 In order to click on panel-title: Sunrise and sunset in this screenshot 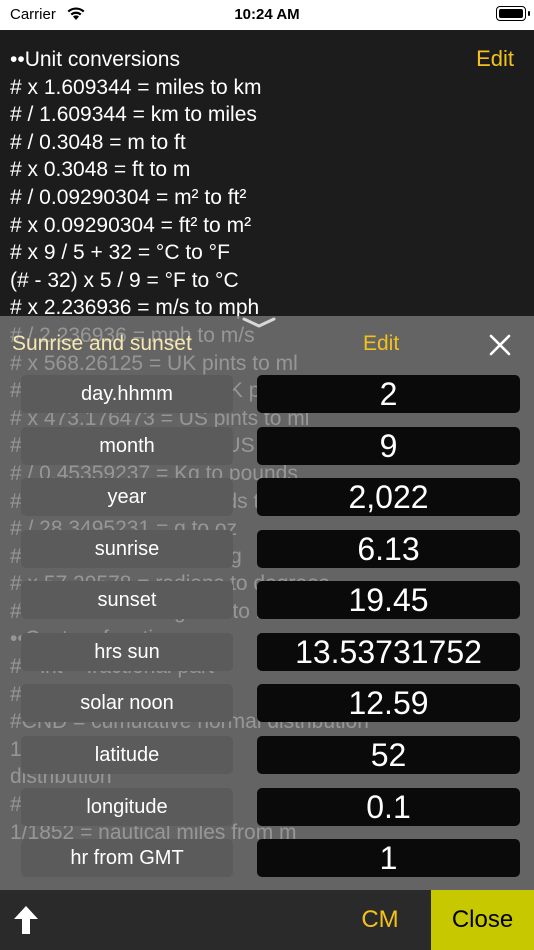, I will do `click(102, 343)`.